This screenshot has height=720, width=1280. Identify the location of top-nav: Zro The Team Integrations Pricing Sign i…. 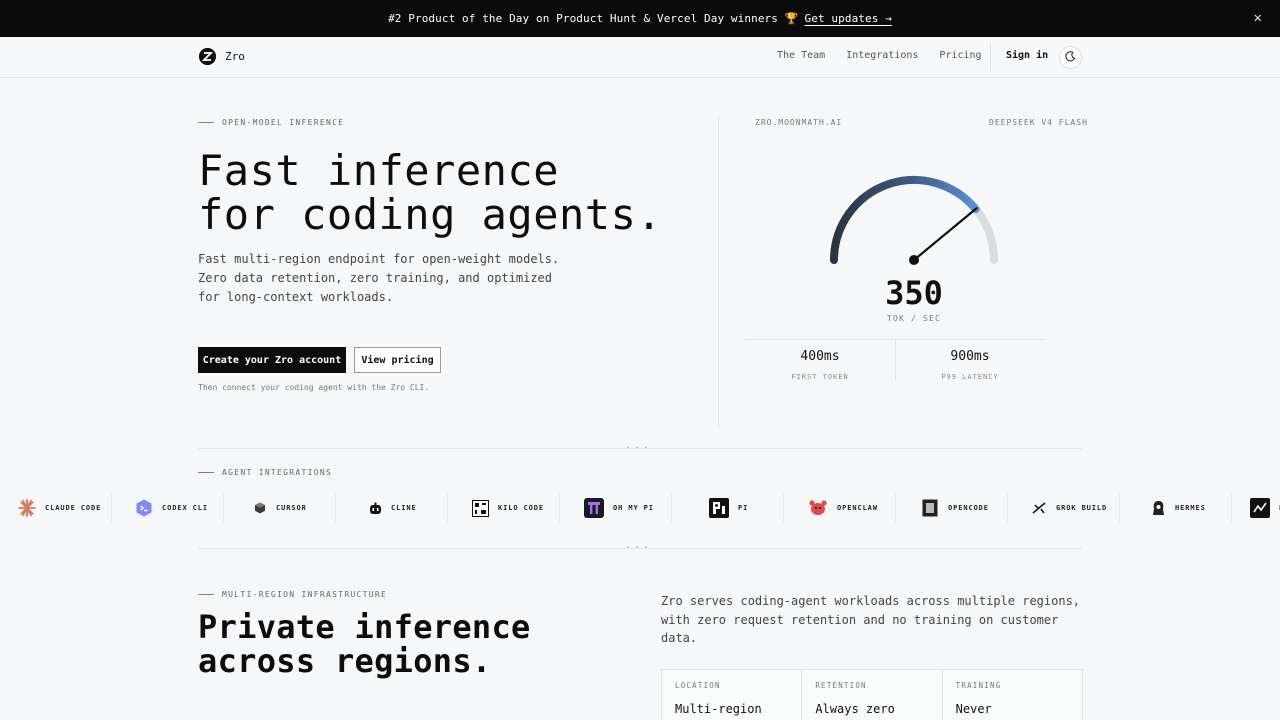
(640, 57).